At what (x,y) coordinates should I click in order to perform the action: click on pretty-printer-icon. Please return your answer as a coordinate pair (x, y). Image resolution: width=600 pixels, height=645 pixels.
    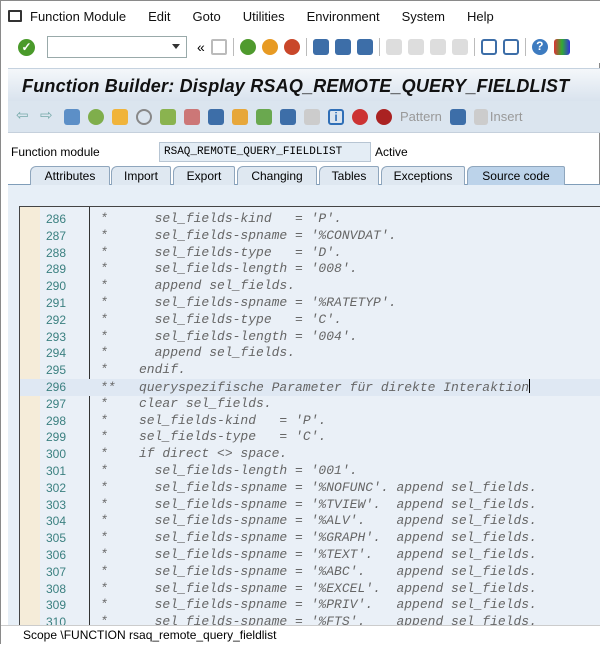
    Looking at the image, I should click on (288, 116).